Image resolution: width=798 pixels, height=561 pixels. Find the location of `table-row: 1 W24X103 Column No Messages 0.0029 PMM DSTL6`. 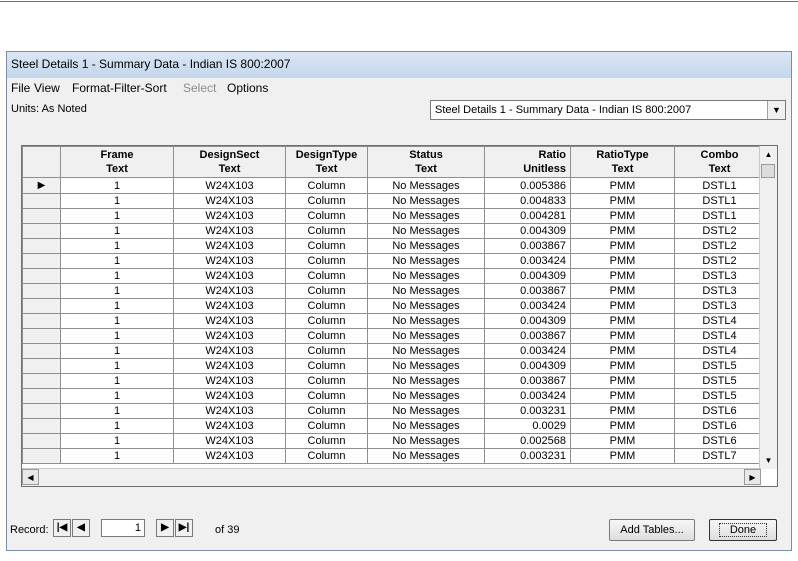

table-row: 1 W24X103 Column No Messages 0.0029 PMM DSTL6 is located at coordinates (398, 426).